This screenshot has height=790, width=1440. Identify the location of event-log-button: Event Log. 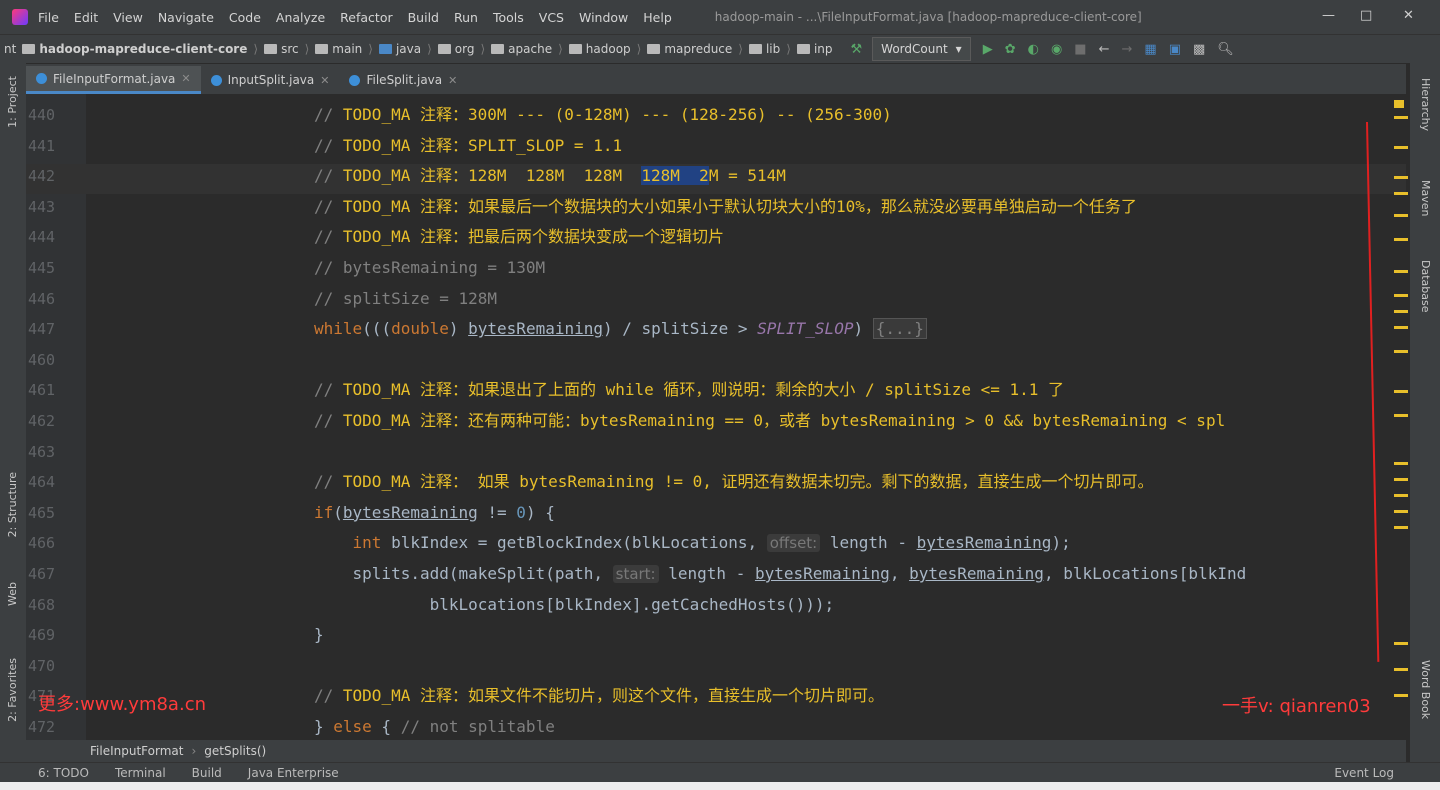
(1364, 773).